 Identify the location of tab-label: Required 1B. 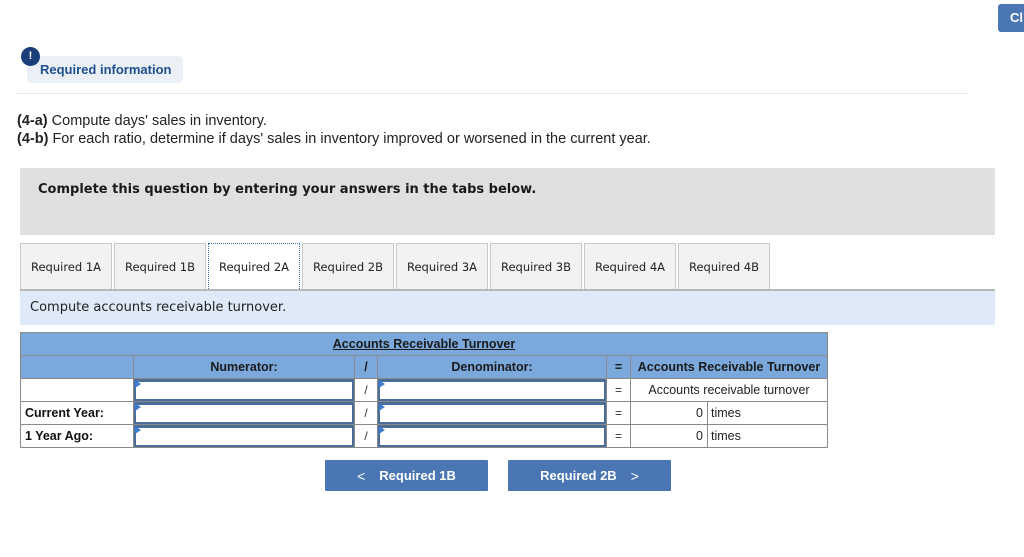
(160, 266).